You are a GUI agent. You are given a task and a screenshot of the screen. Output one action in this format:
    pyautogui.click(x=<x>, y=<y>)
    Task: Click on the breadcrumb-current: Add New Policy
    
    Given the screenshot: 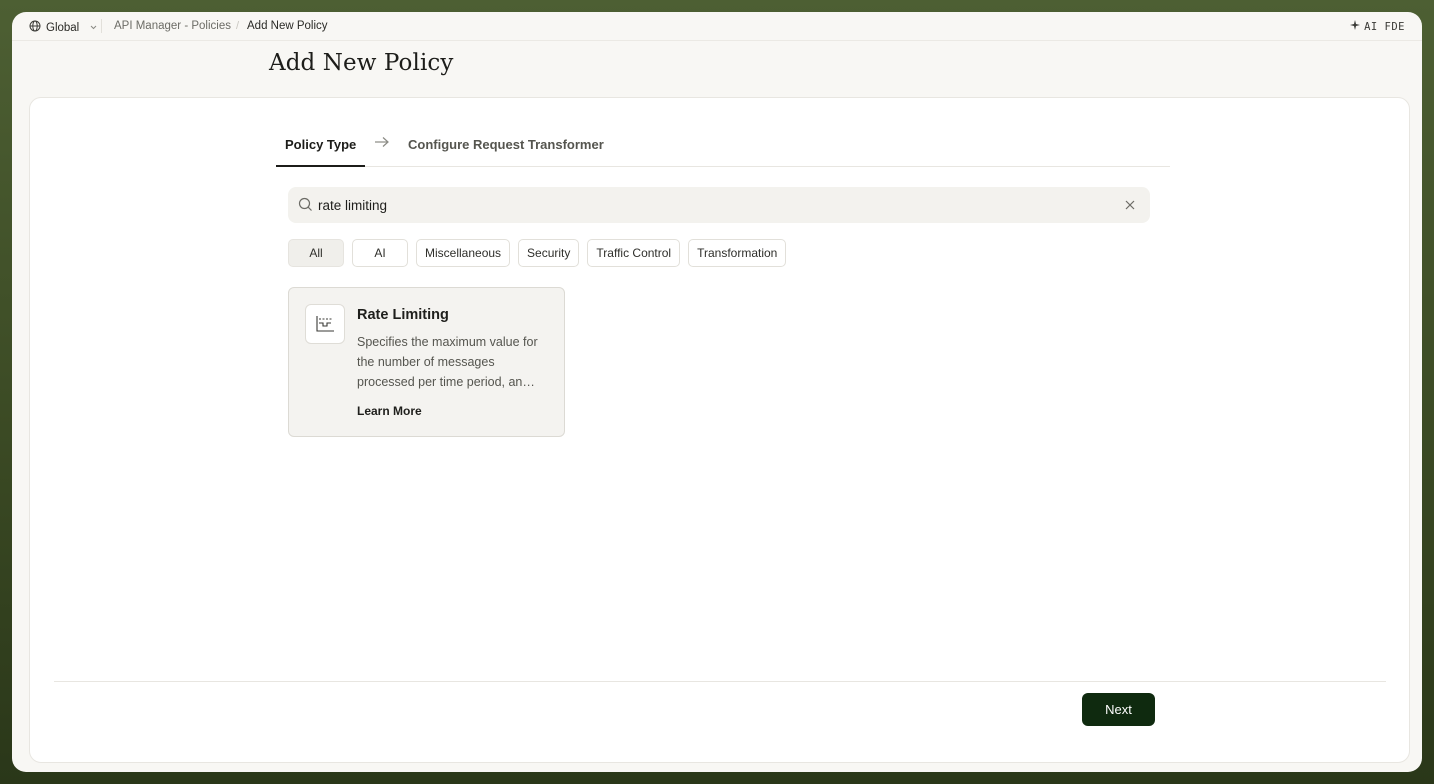 What is the action you would take?
    pyautogui.click(x=287, y=26)
    